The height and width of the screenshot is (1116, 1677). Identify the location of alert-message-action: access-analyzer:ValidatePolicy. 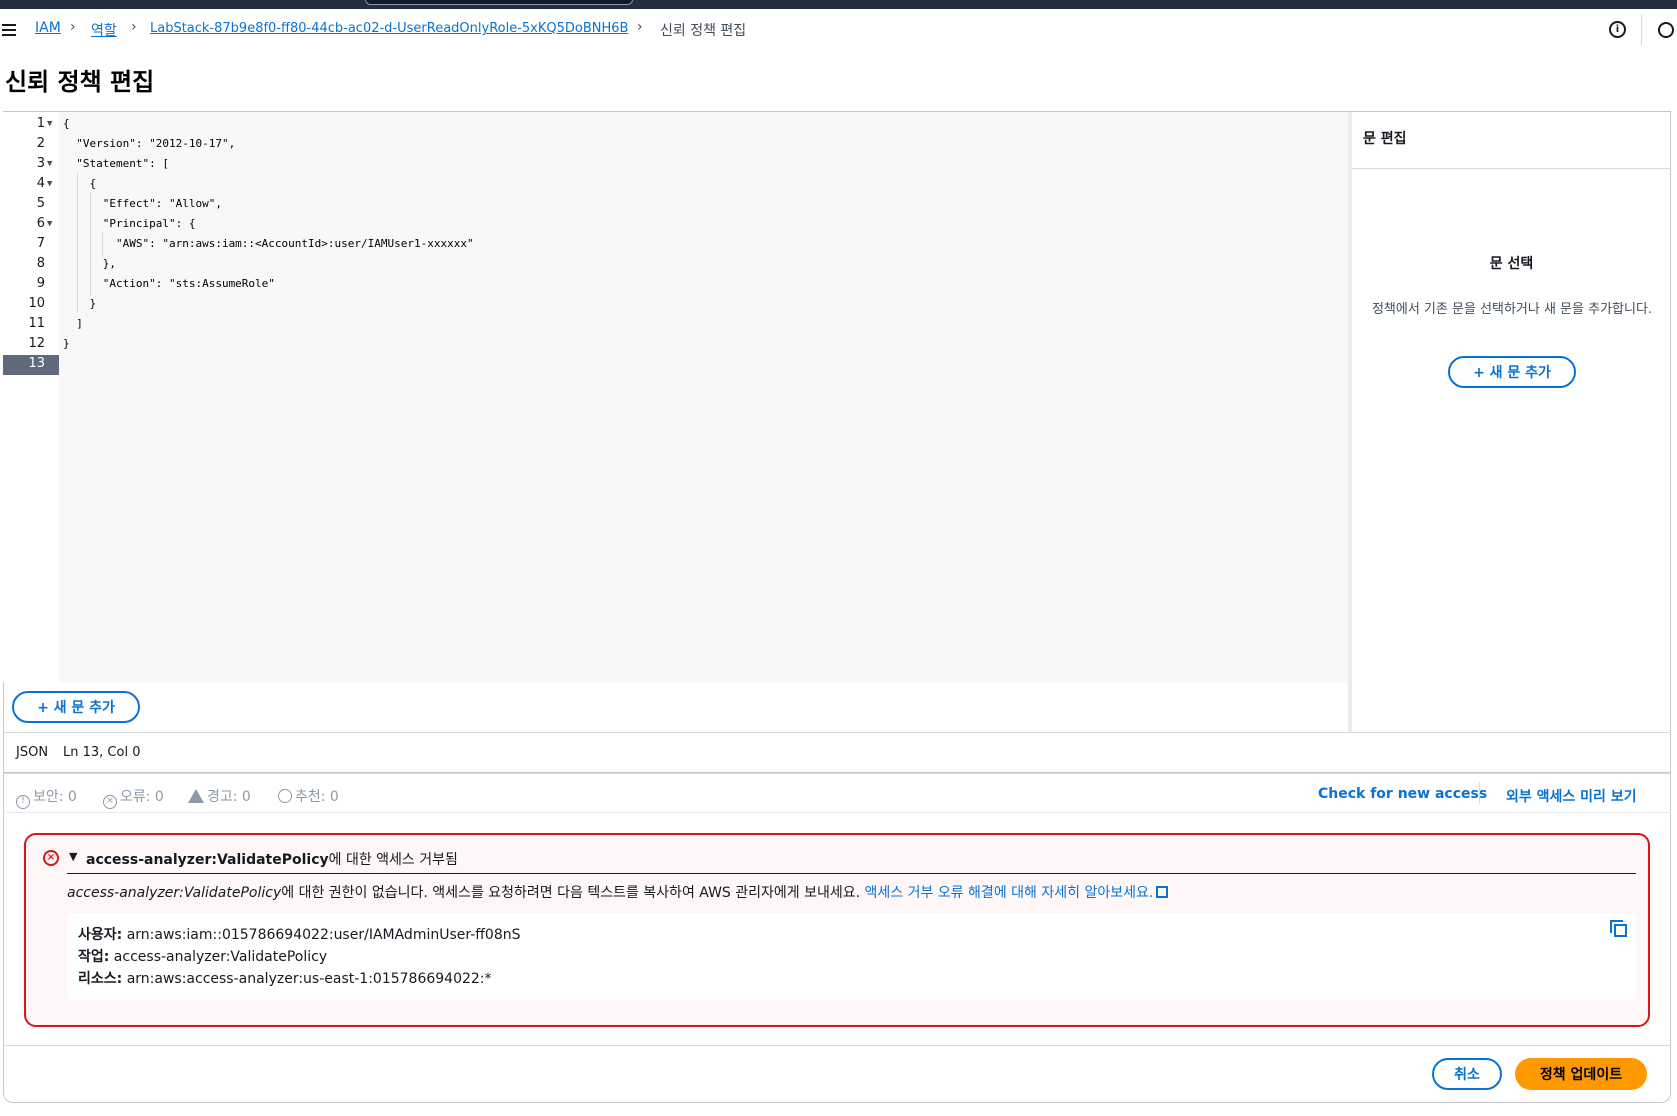
(174, 893).